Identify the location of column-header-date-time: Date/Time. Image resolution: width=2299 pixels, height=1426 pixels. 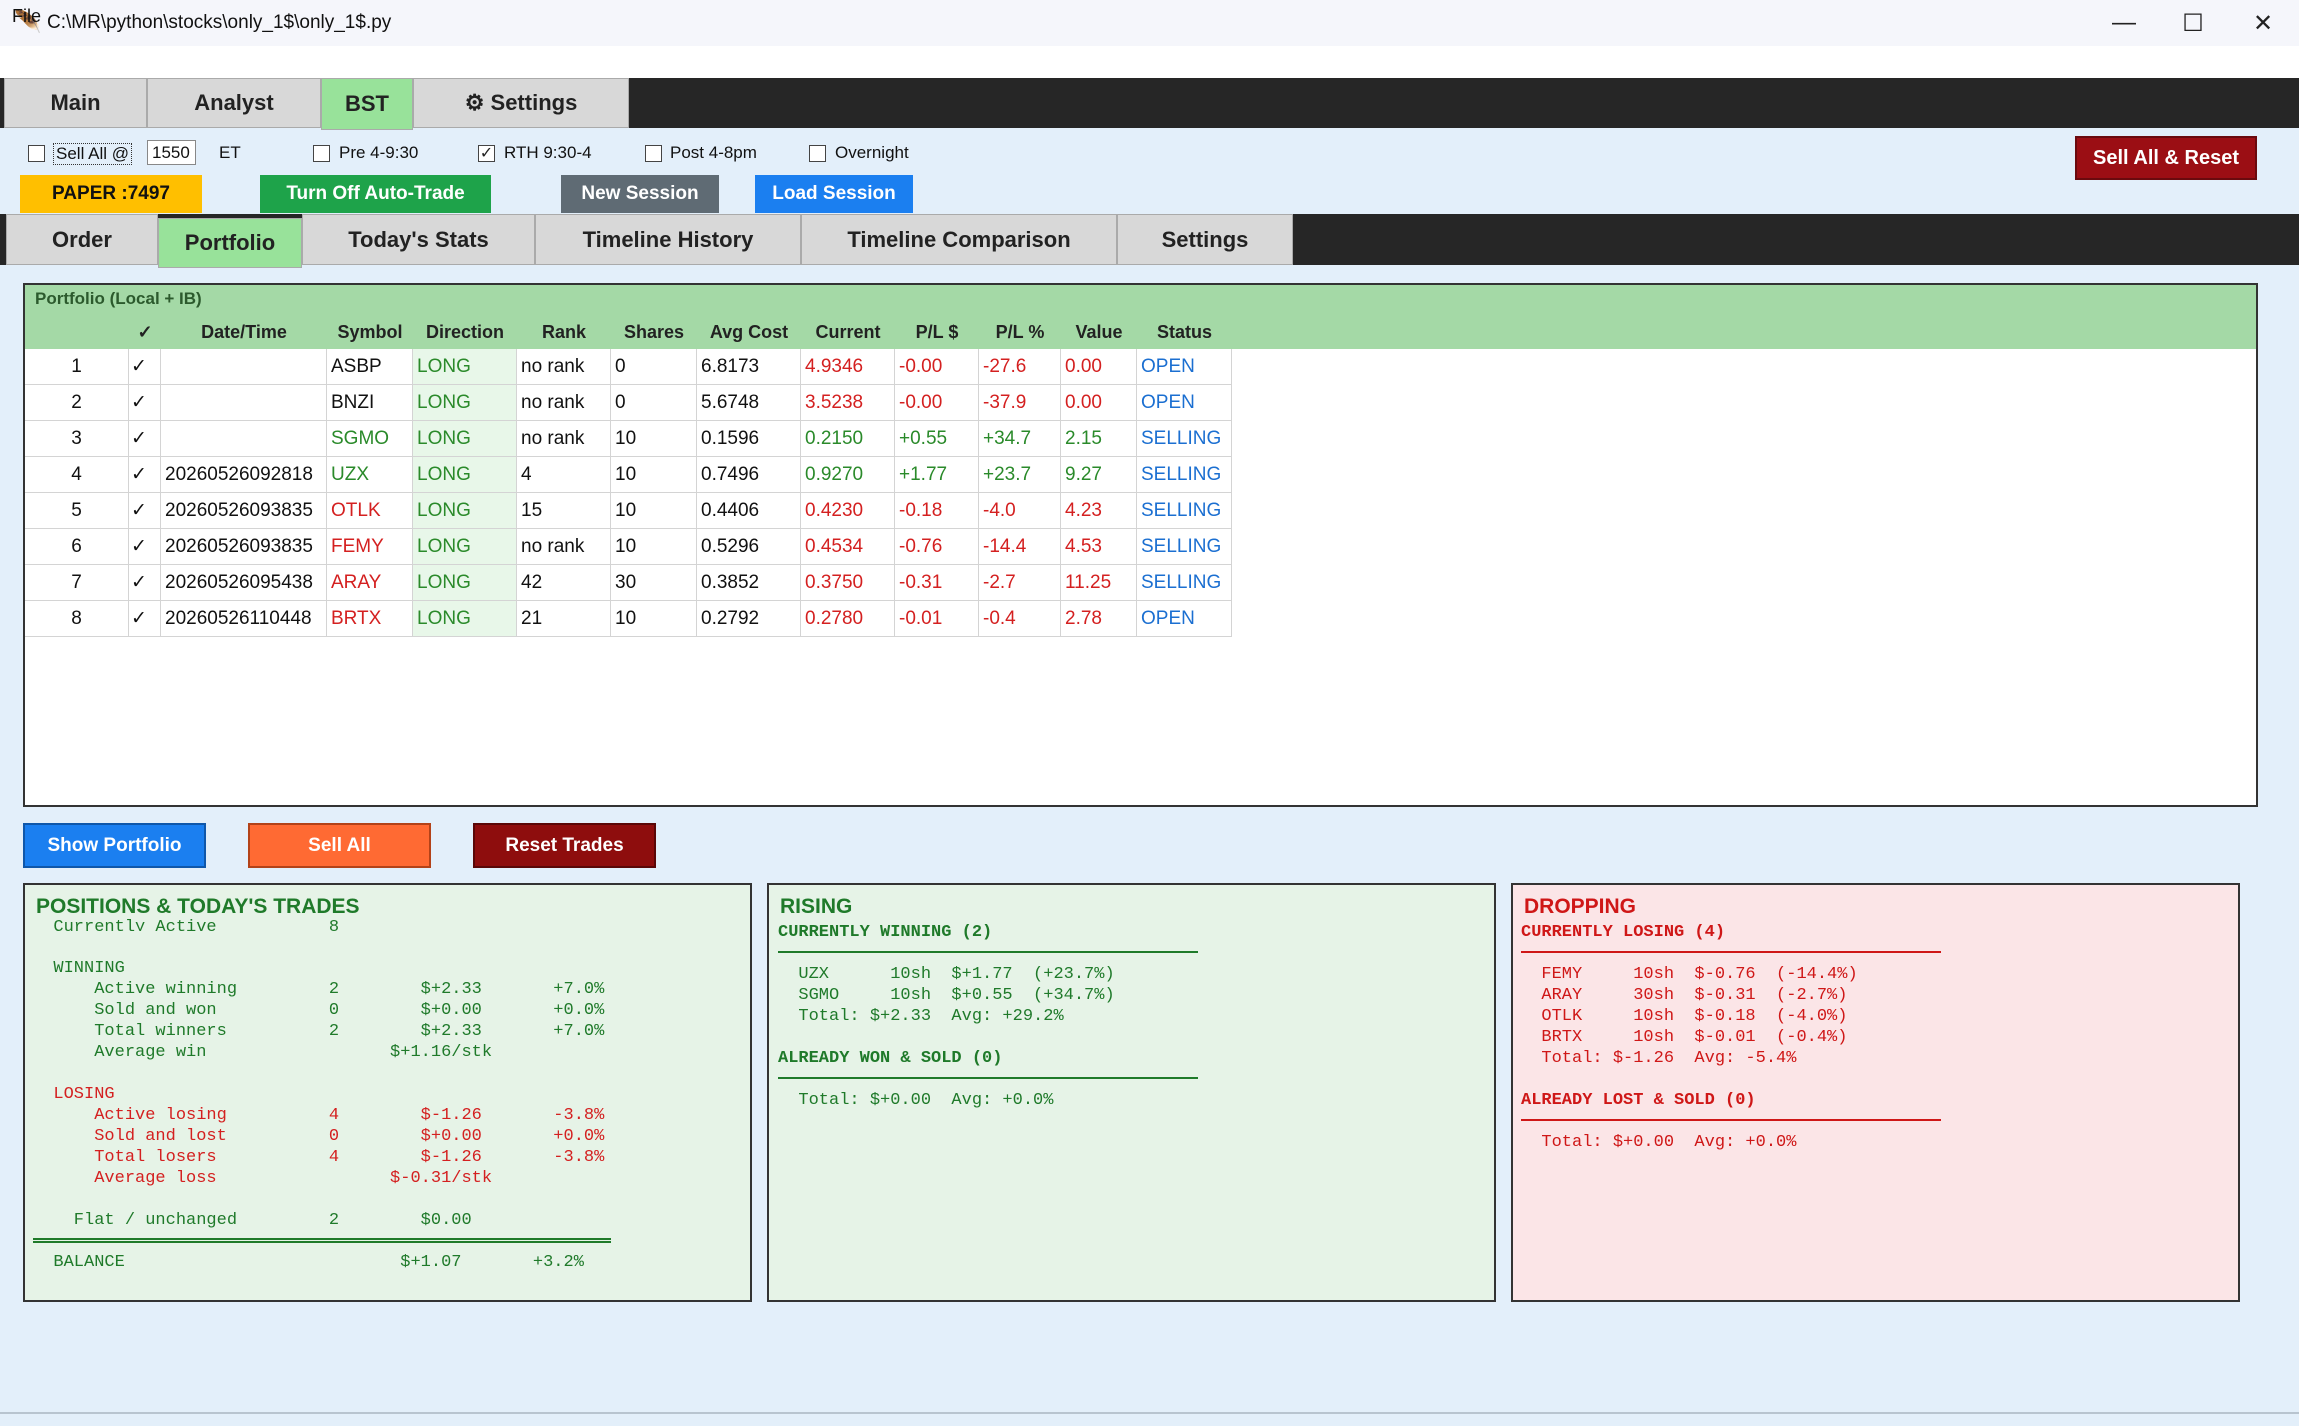
(244, 332).